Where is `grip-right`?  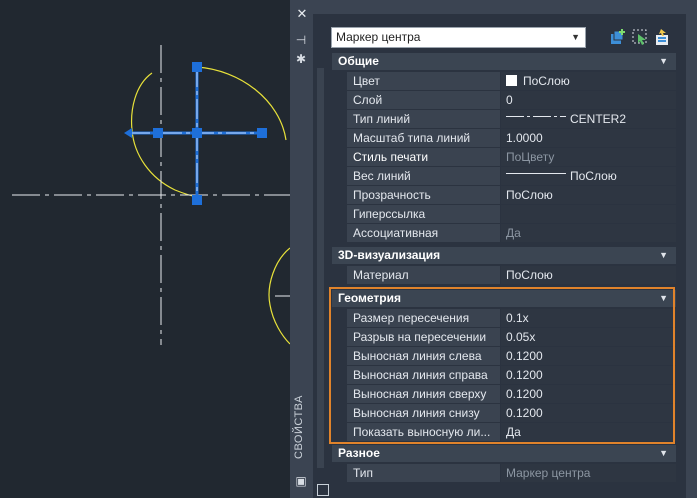 grip-right is located at coordinates (262, 133).